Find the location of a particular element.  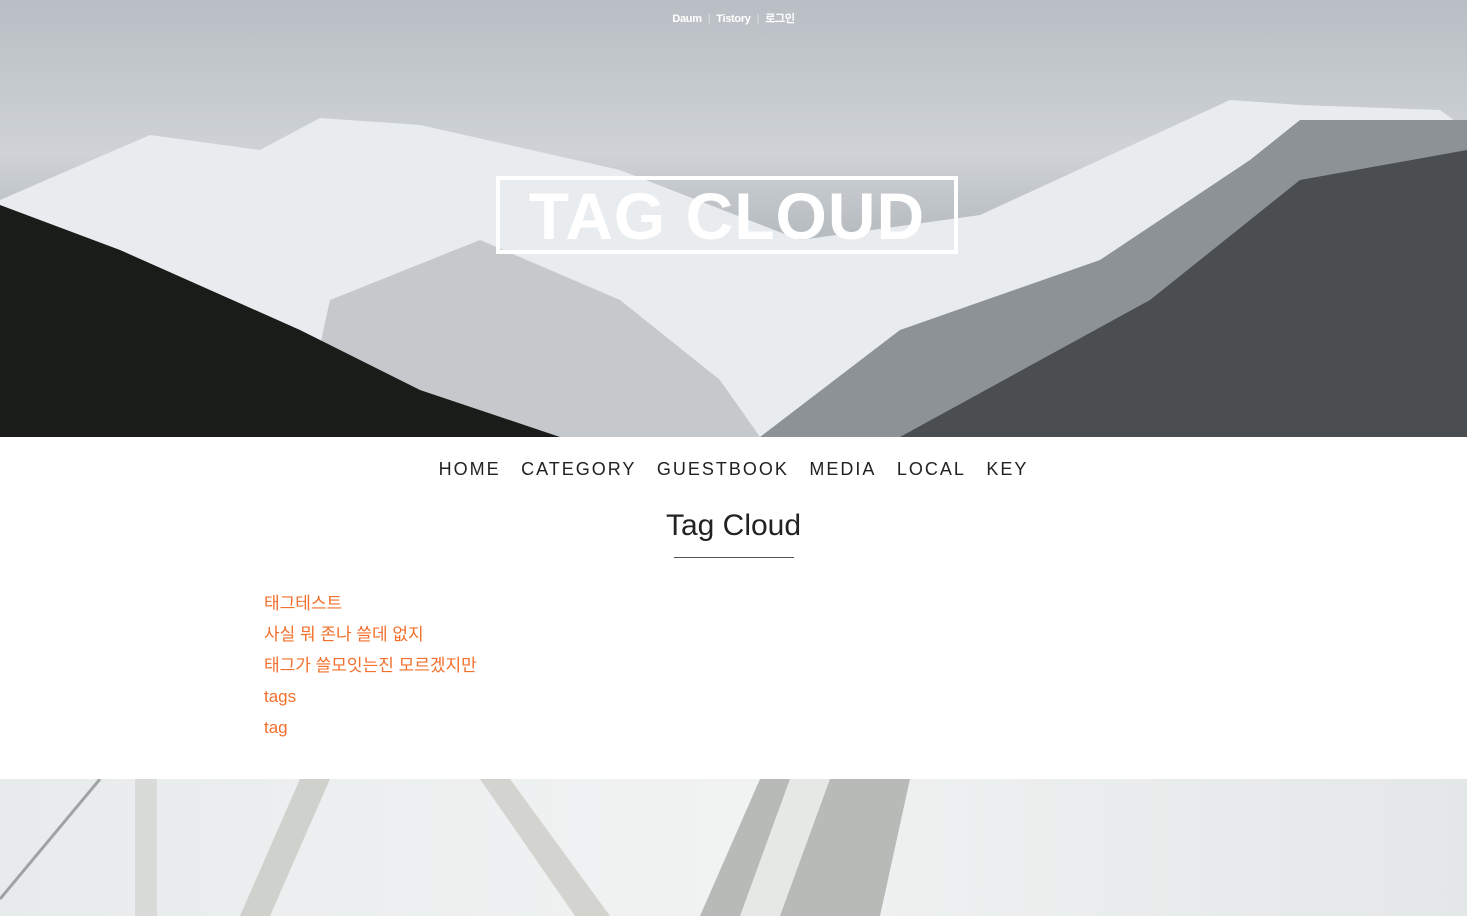

blog-title: TAG CLOUD is located at coordinates (727, 216).